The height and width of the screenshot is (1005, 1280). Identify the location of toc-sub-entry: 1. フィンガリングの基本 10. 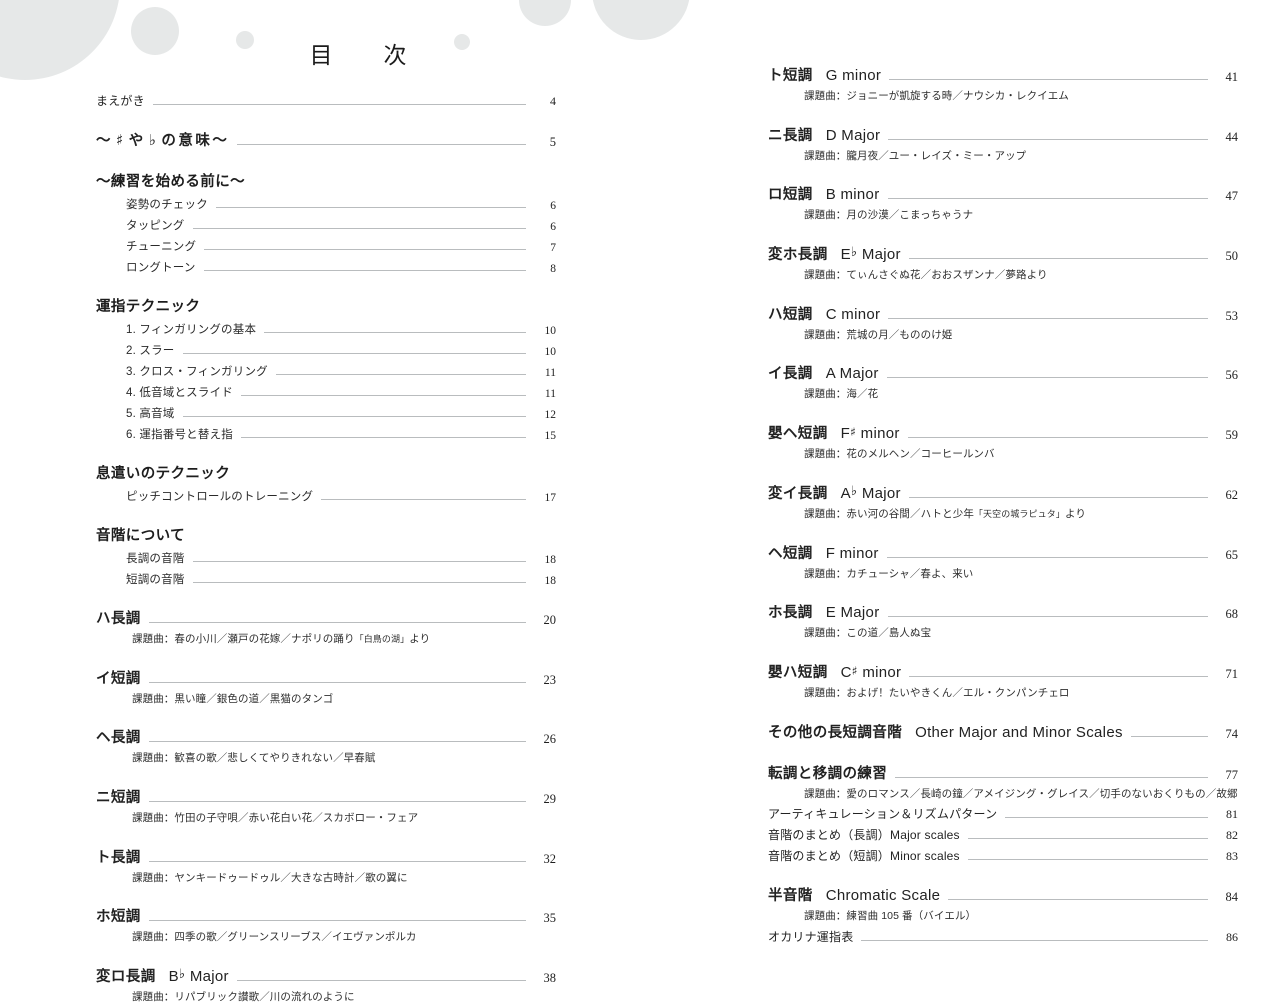
(326, 329).